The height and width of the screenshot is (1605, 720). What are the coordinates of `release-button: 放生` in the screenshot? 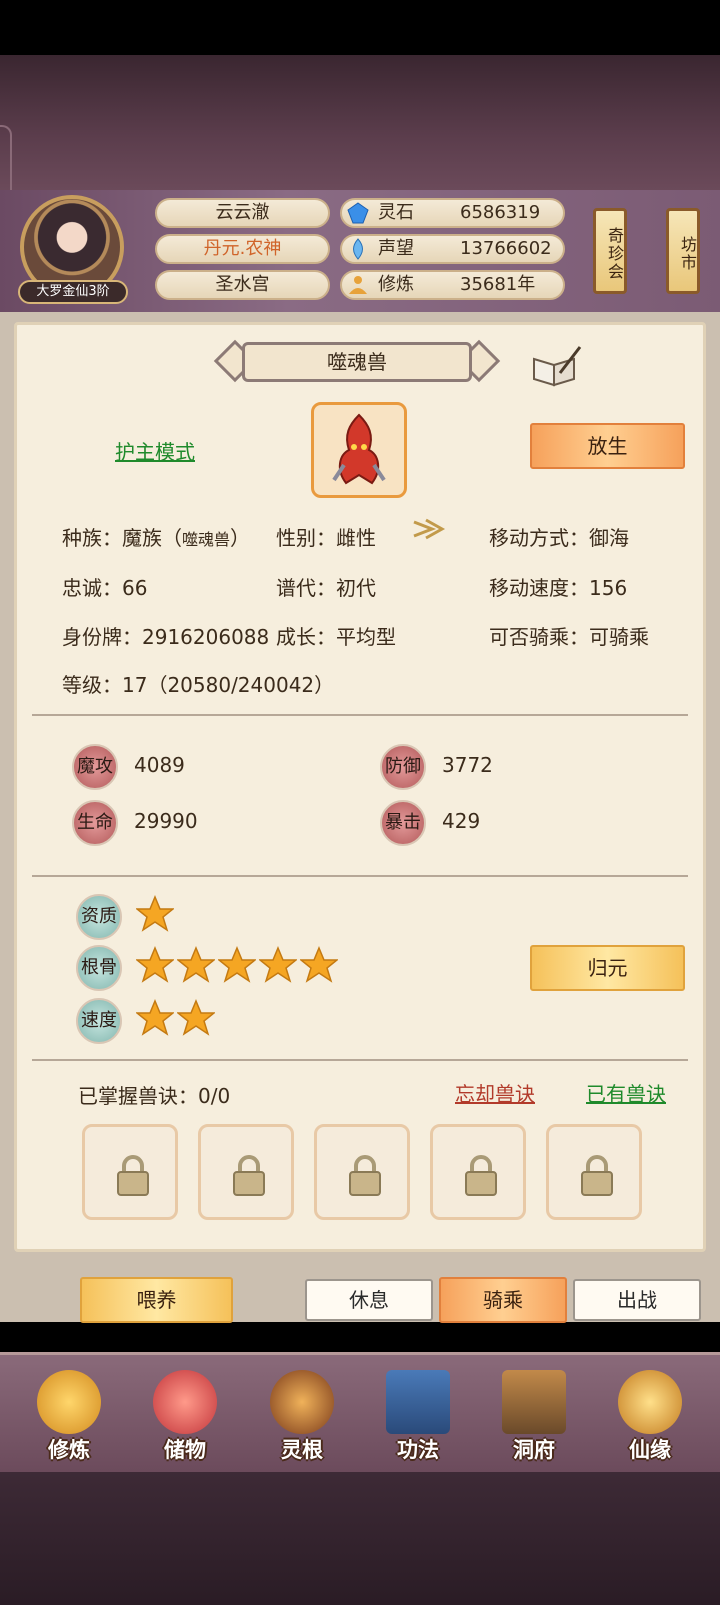 It's located at (607, 446).